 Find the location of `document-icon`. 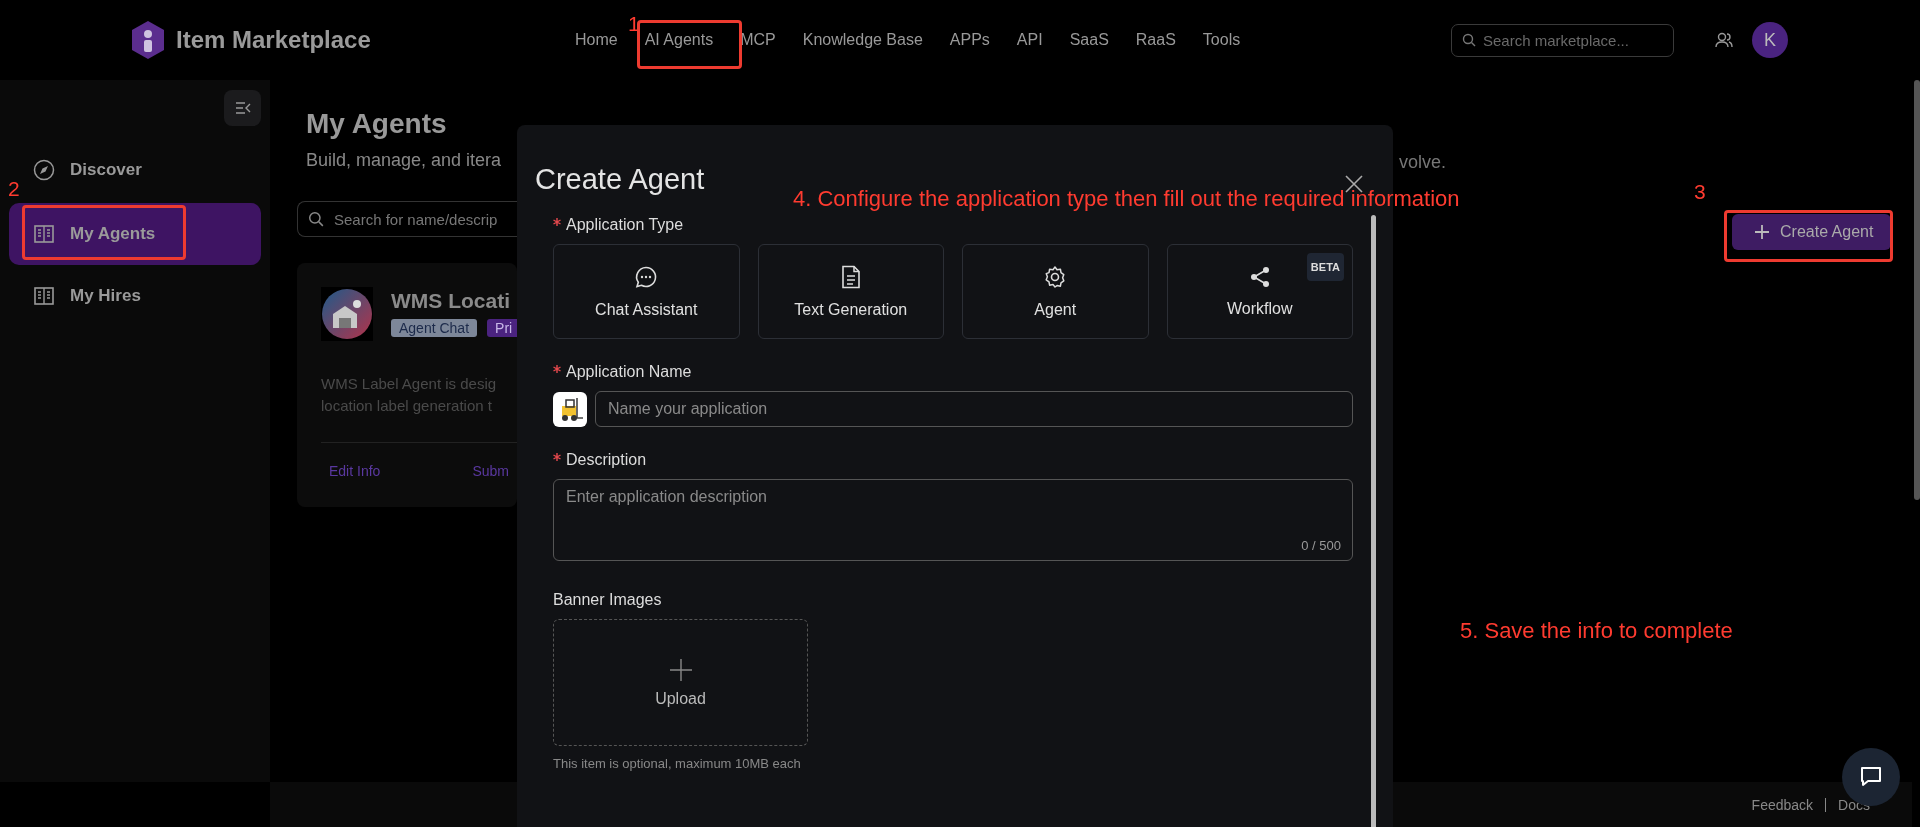

document-icon is located at coordinates (850, 276).